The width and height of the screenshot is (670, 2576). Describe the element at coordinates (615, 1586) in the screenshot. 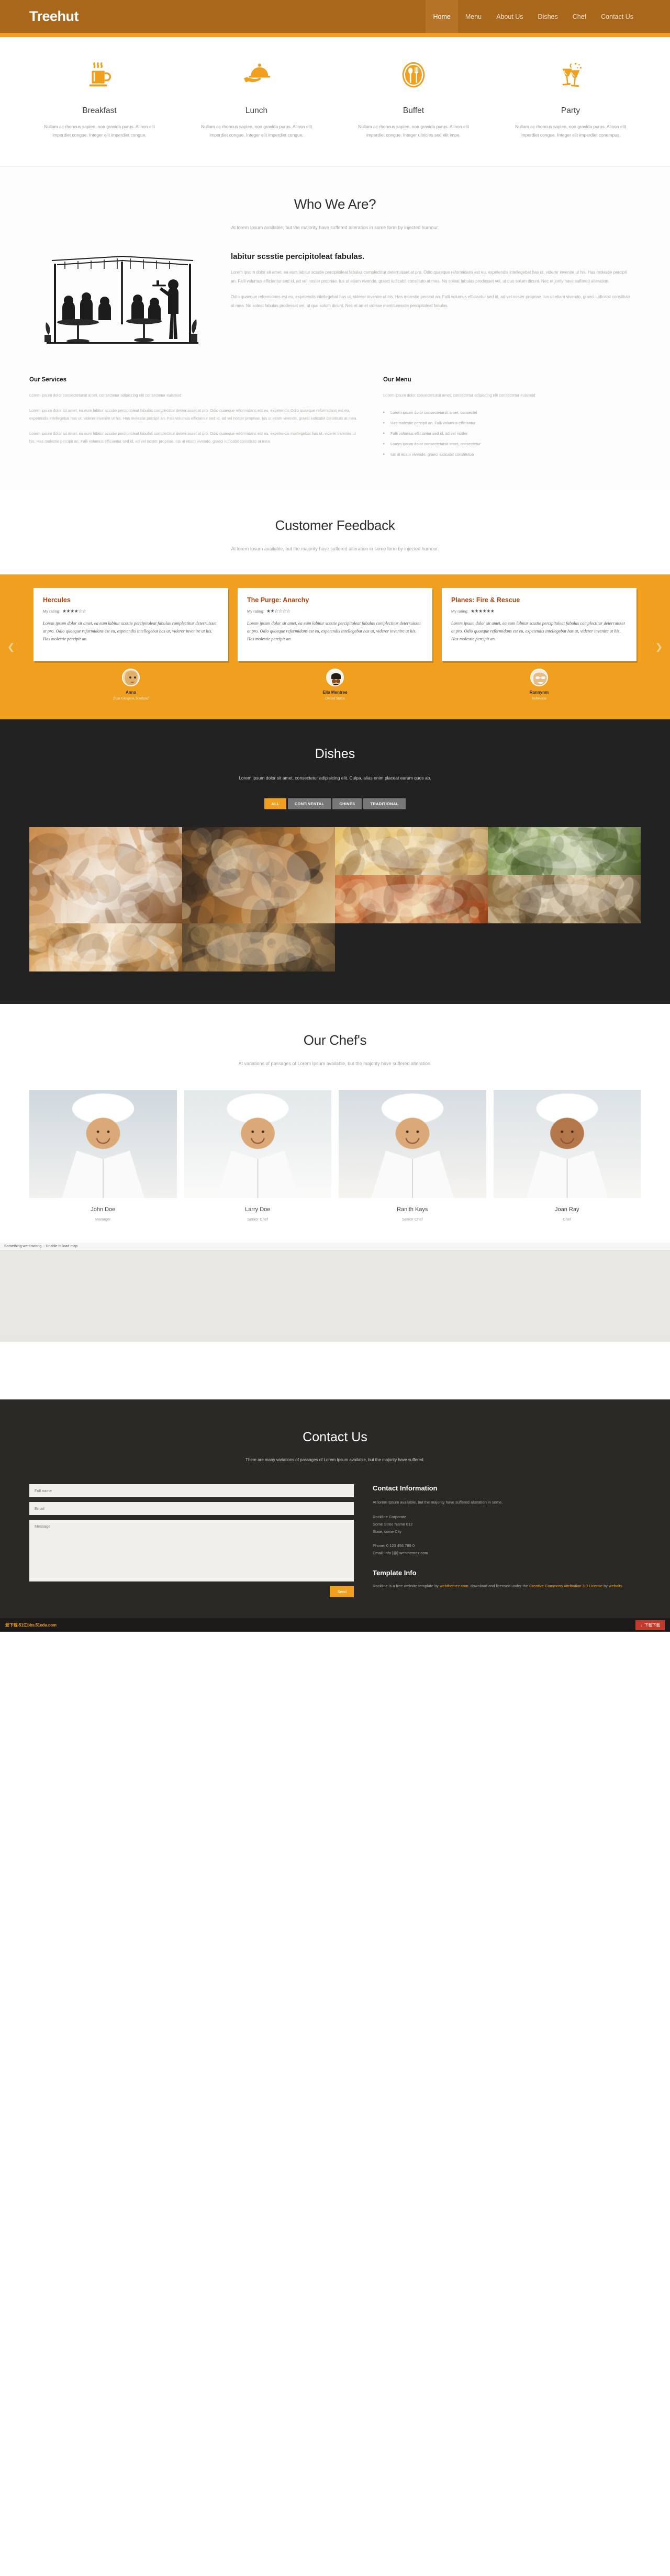

I see `webalts-link: webalts` at that location.